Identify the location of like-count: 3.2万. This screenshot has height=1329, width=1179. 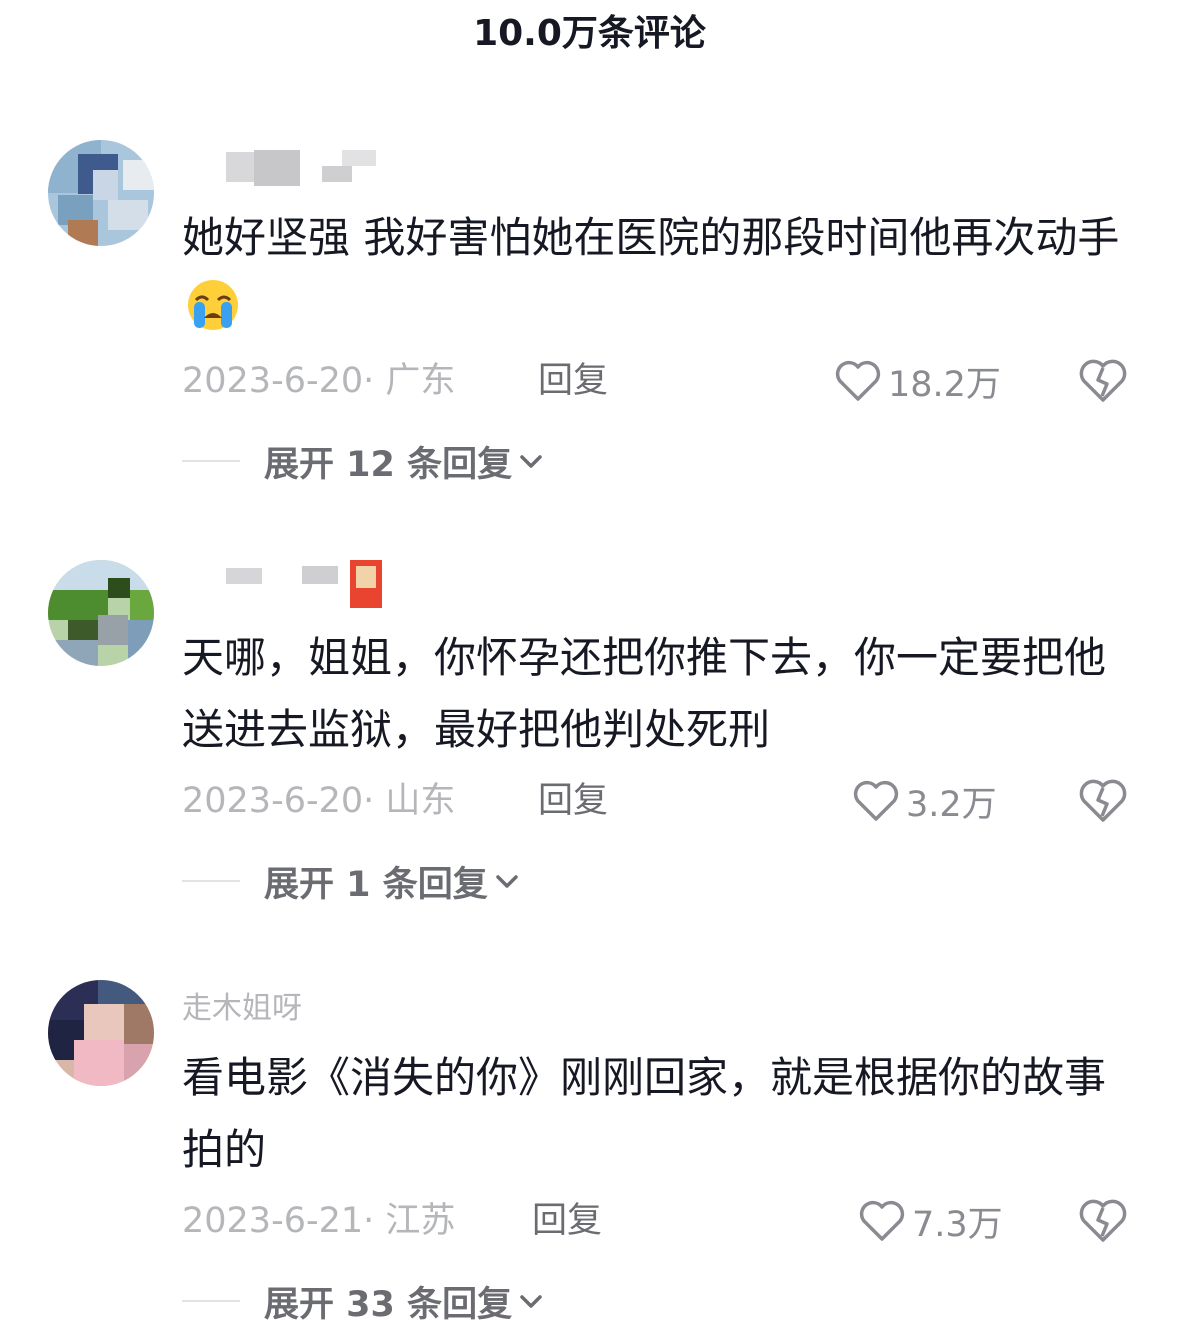
(951, 804).